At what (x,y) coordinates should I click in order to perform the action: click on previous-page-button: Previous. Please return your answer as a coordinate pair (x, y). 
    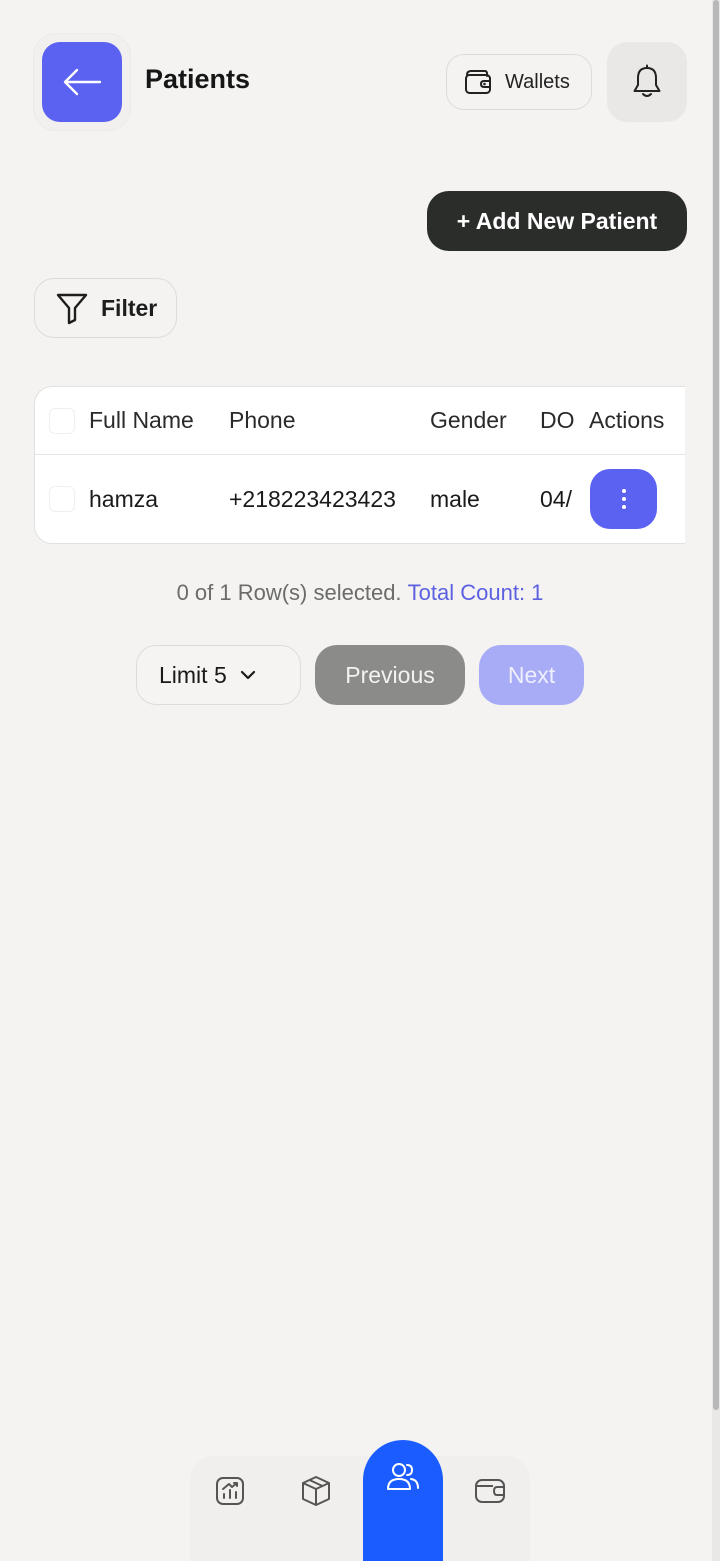
    Looking at the image, I should click on (390, 675).